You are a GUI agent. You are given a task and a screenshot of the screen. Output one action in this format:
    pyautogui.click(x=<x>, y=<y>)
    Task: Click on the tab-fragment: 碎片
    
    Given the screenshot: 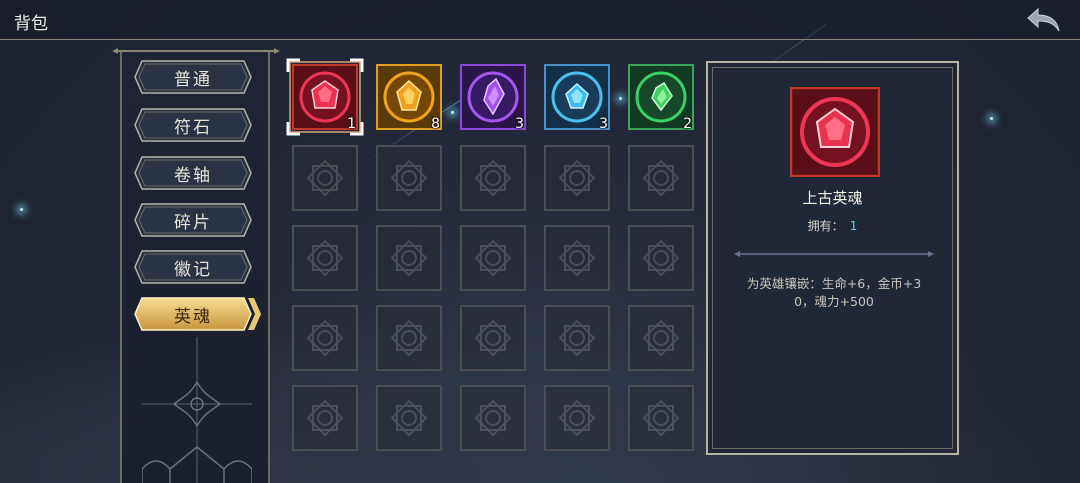 What is the action you would take?
    pyautogui.click(x=193, y=220)
    